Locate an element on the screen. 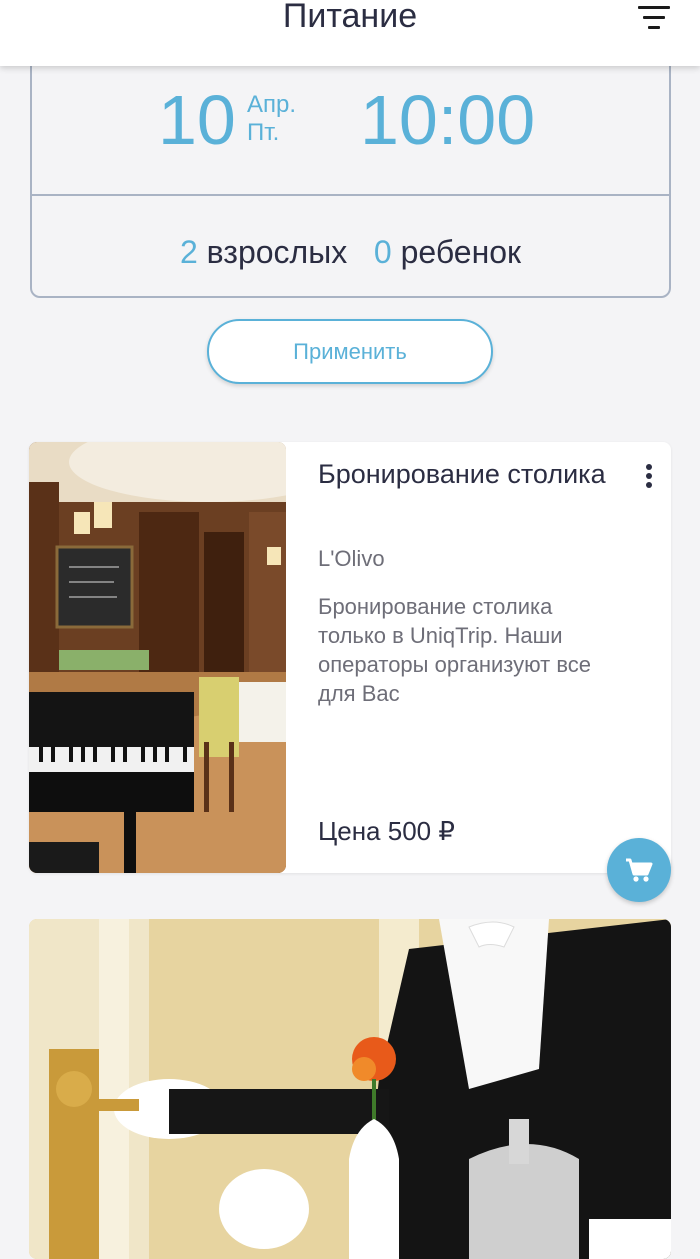 This screenshot has width=700, height=1259. page-title: Питание is located at coordinates (350, 17).